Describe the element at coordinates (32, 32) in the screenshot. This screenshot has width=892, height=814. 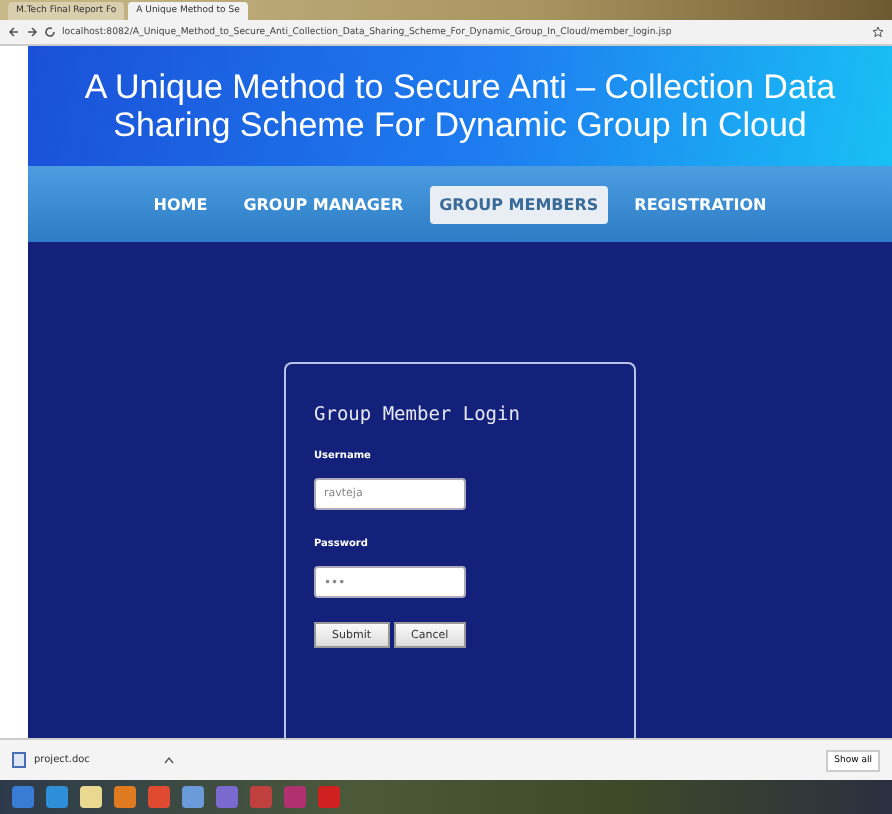
I see `forward-icon` at that location.